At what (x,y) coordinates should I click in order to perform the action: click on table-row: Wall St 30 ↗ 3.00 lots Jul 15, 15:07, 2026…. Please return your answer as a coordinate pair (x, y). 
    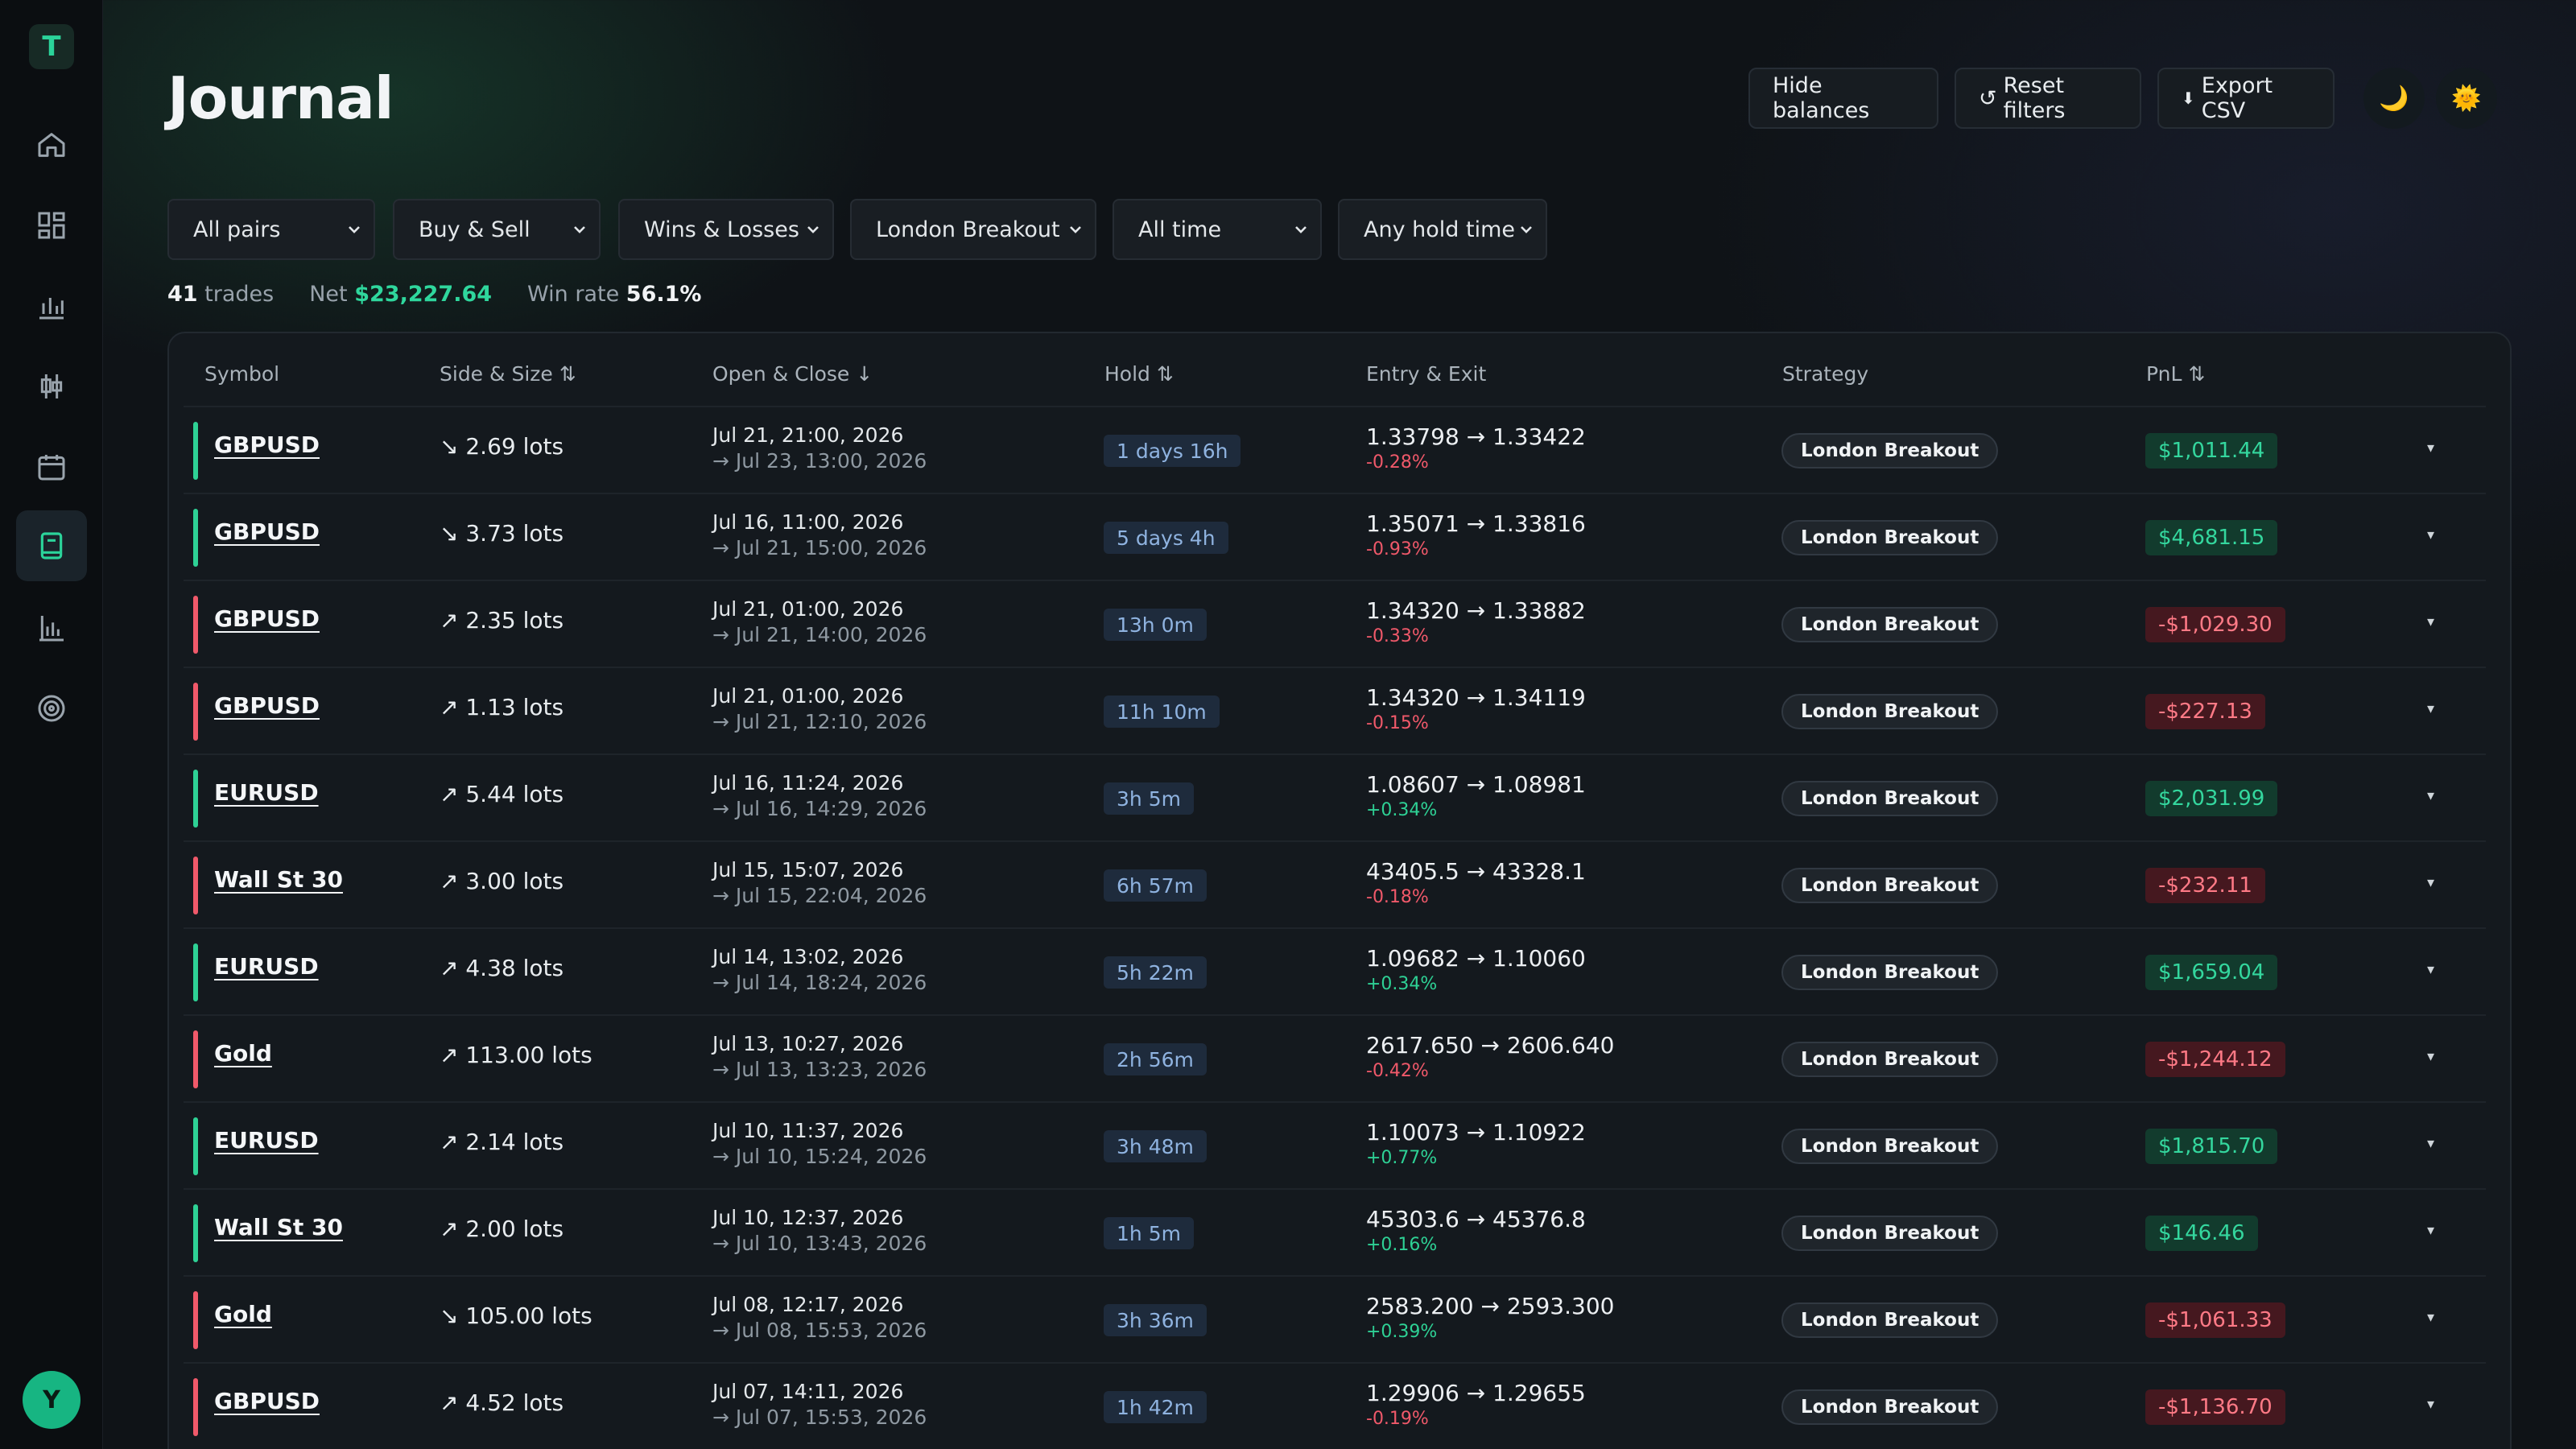
    Looking at the image, I should click on (1335, 884).